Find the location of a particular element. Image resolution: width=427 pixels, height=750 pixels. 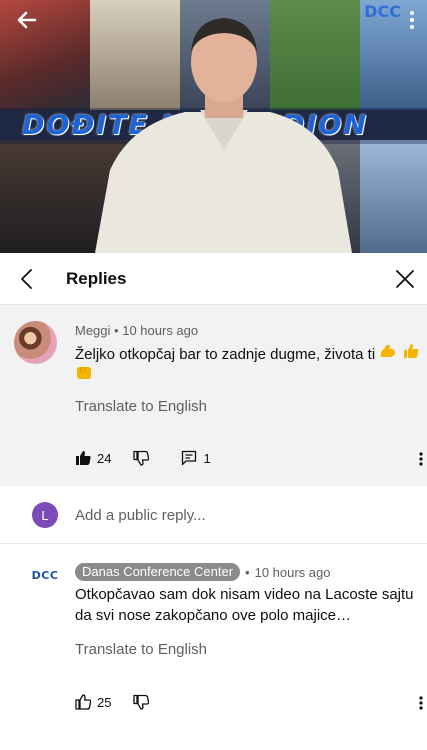

reply-dislike-button is located at coordinates (141, 702).